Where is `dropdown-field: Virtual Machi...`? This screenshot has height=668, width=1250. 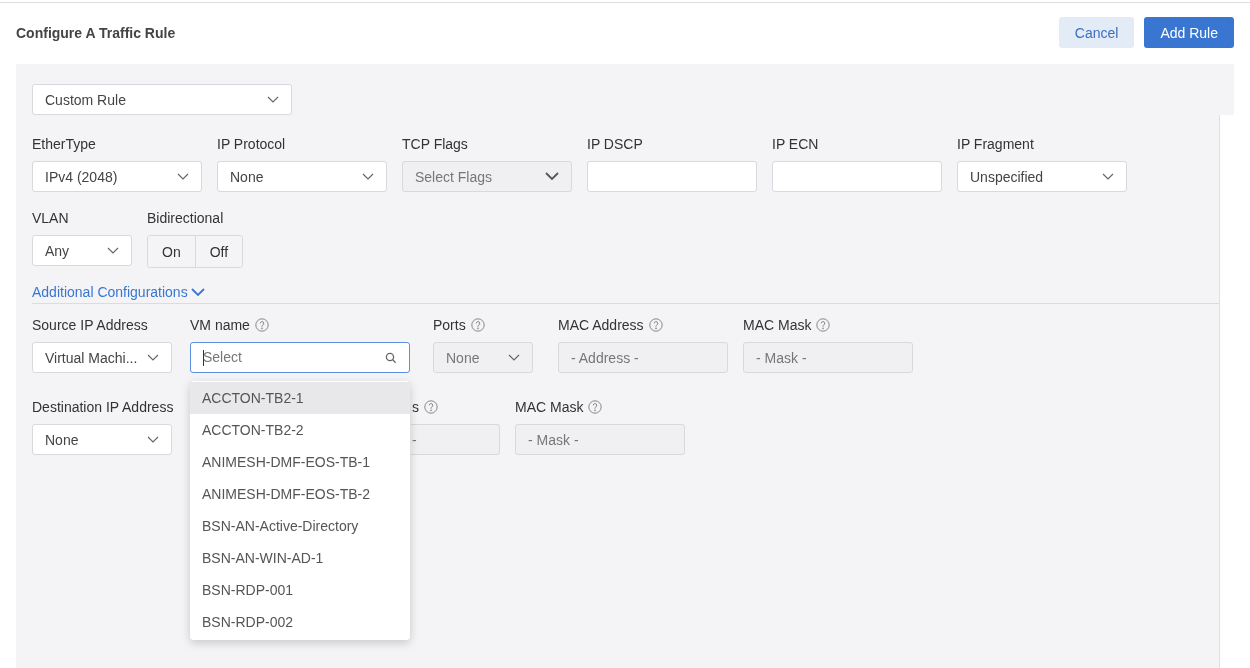
dropdown-field: Virtual Machi... is located at coordinates (102, 357).